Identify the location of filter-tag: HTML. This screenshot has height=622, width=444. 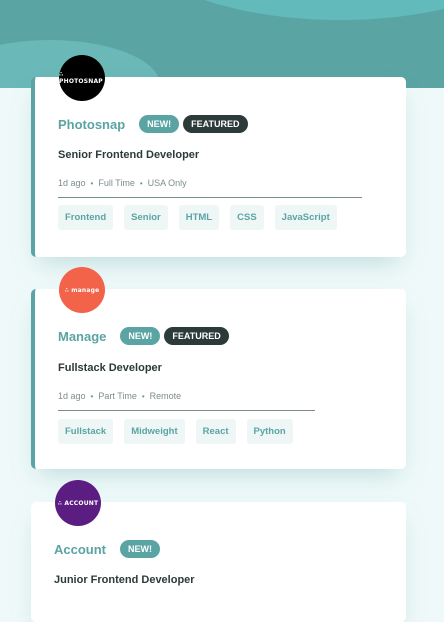
(199, 217).